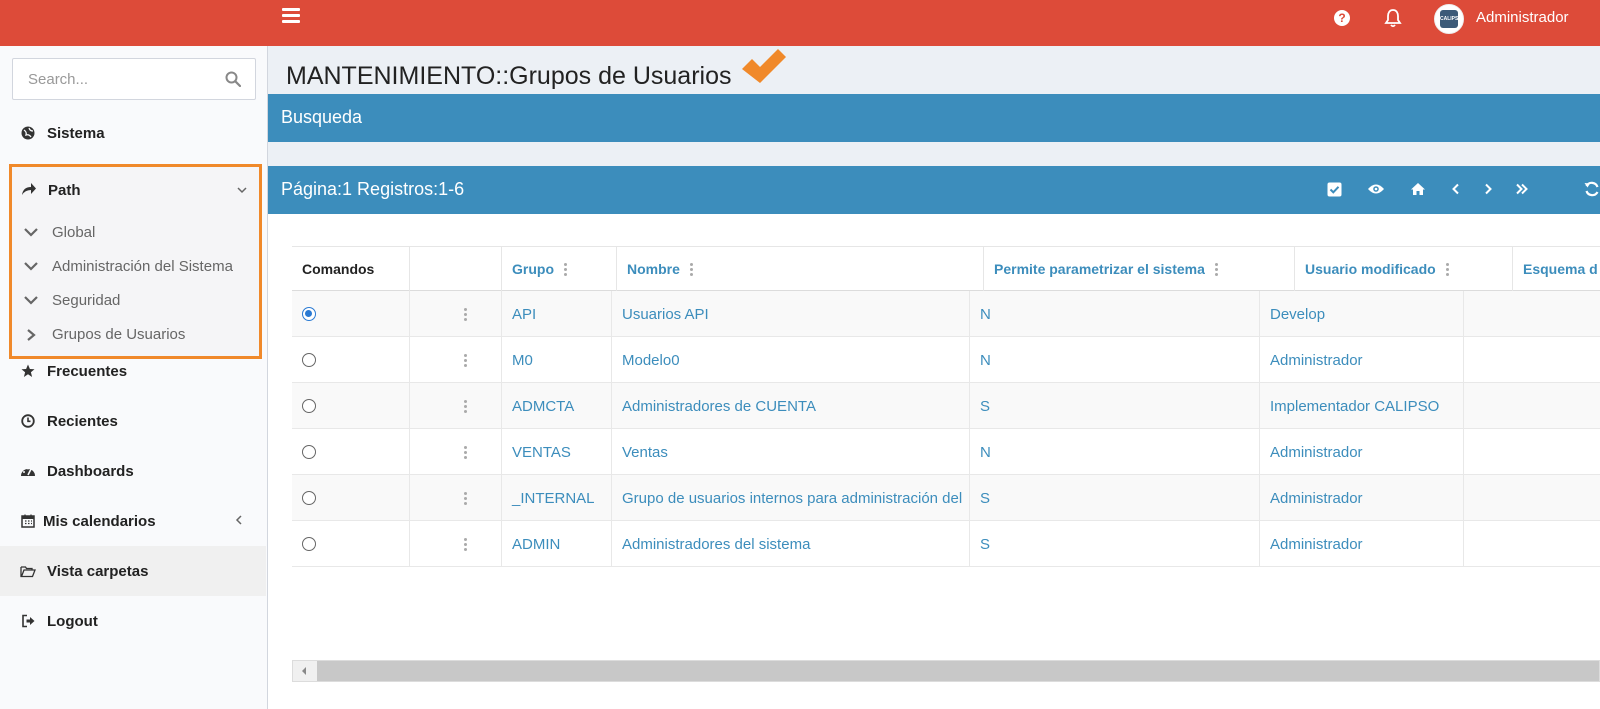 Image resolution: width=1600 pixels, height=709 pixels. Describe the element at coordinates (946, 671) in the screenshot. I see `horizontal-scrollbar` at that location.